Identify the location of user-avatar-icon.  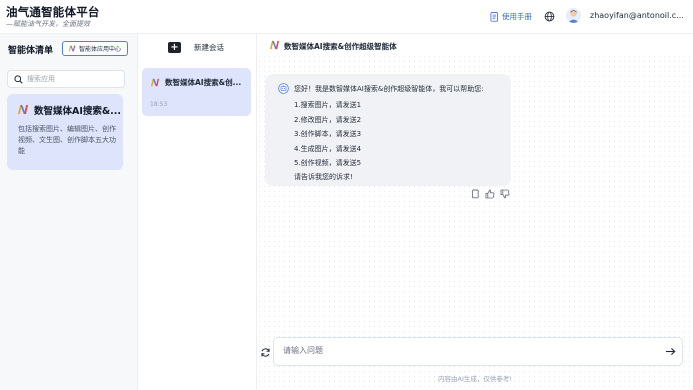
(573, 16).